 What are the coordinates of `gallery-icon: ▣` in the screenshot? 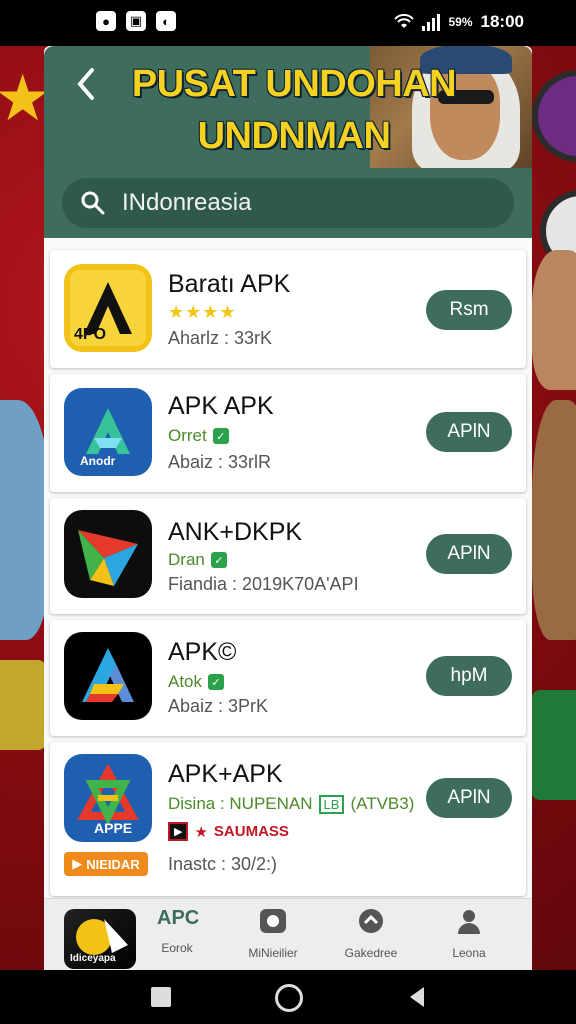 It's located at (136, 21).